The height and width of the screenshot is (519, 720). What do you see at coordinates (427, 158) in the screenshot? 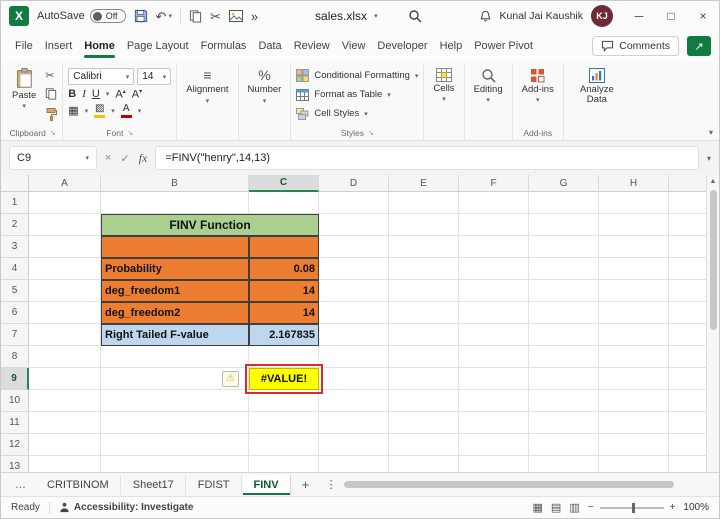
I see `formula-input: =FINV("henry",14,13)` at bounding box center [427, 158].